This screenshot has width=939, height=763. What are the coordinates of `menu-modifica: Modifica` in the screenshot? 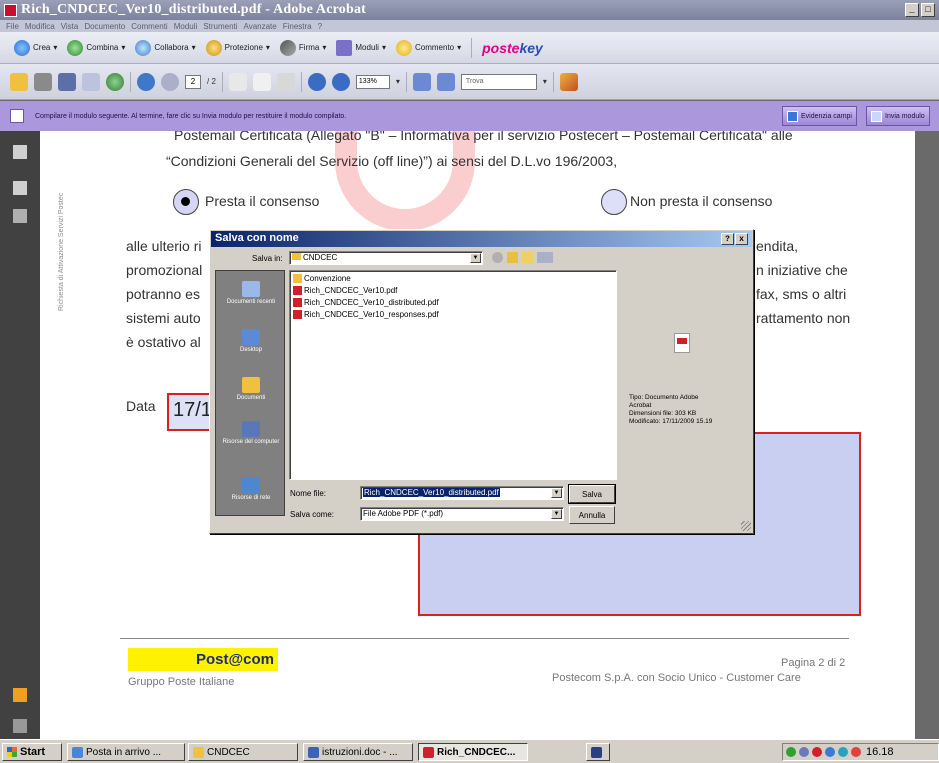 It's located at (40, 26).